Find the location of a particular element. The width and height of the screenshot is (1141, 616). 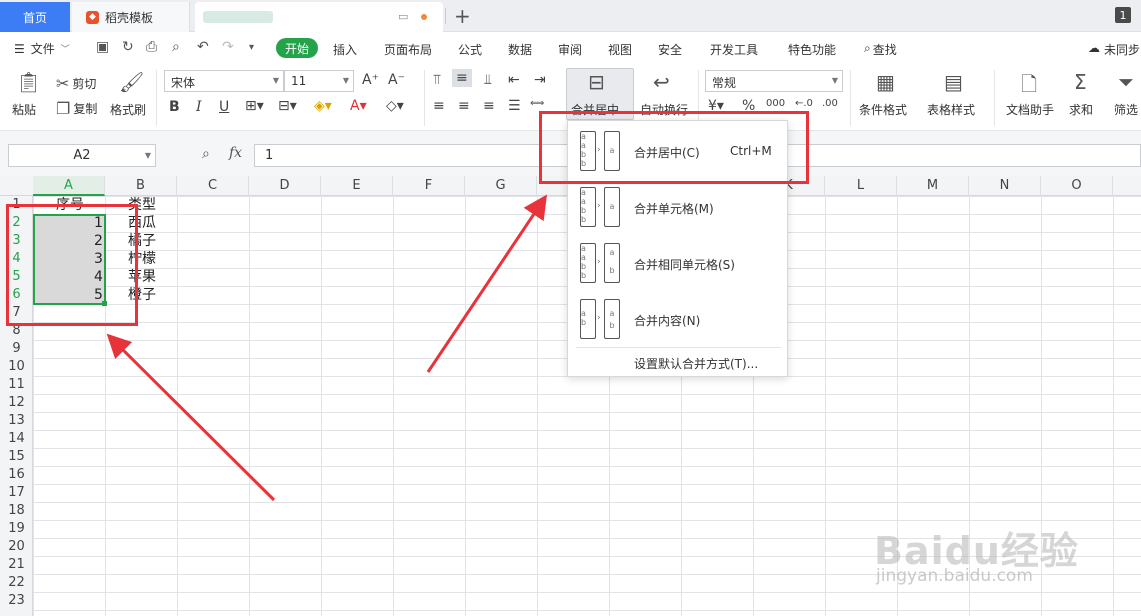

clear-format-icon: ◇▾ is located at coordinates (395, 106).